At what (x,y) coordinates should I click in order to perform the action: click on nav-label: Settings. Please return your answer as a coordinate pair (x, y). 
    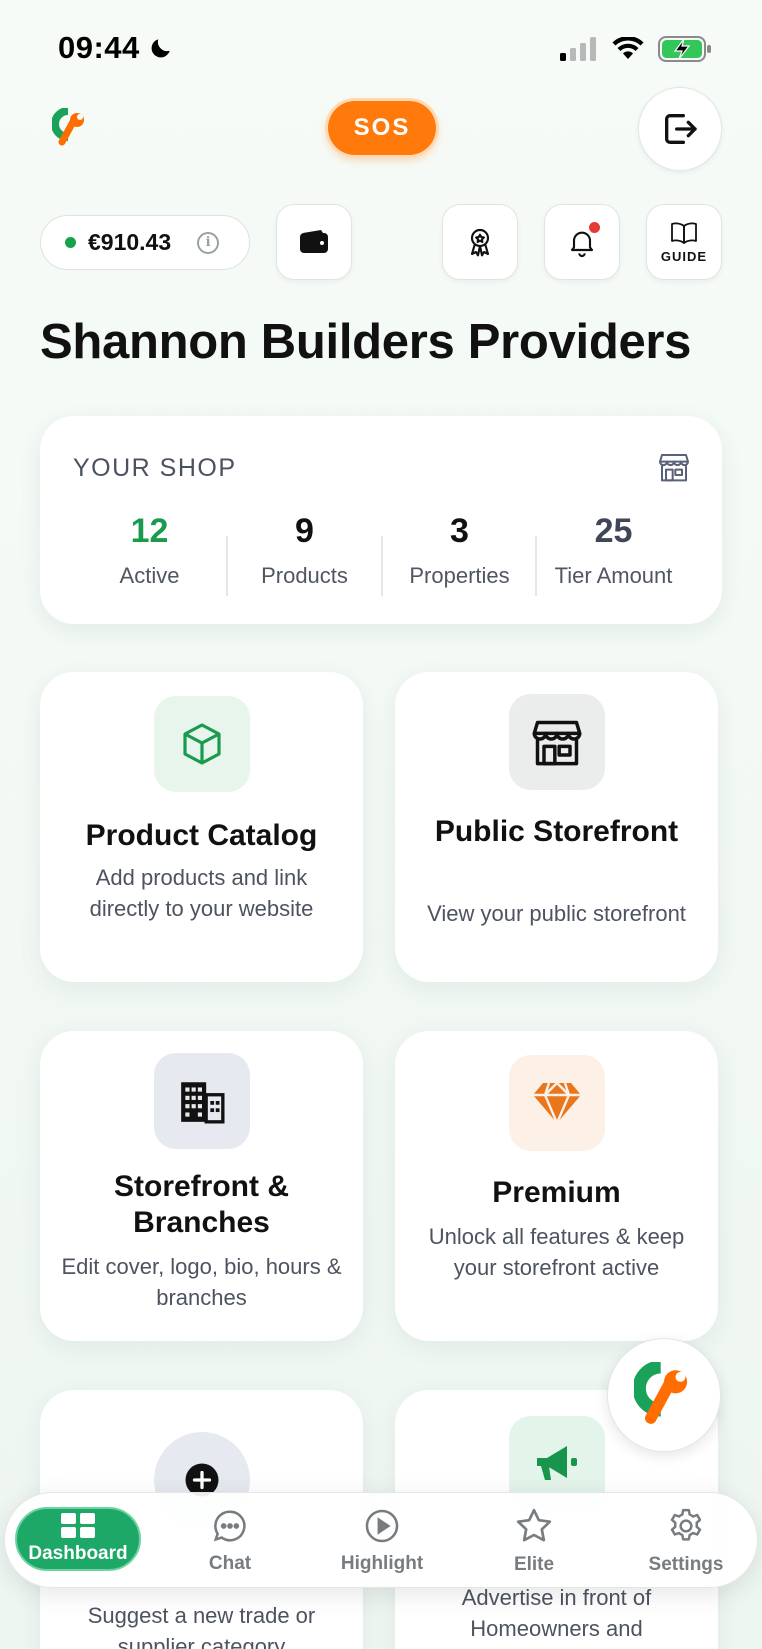
    Looking at the image, I should click on (686, 1564).